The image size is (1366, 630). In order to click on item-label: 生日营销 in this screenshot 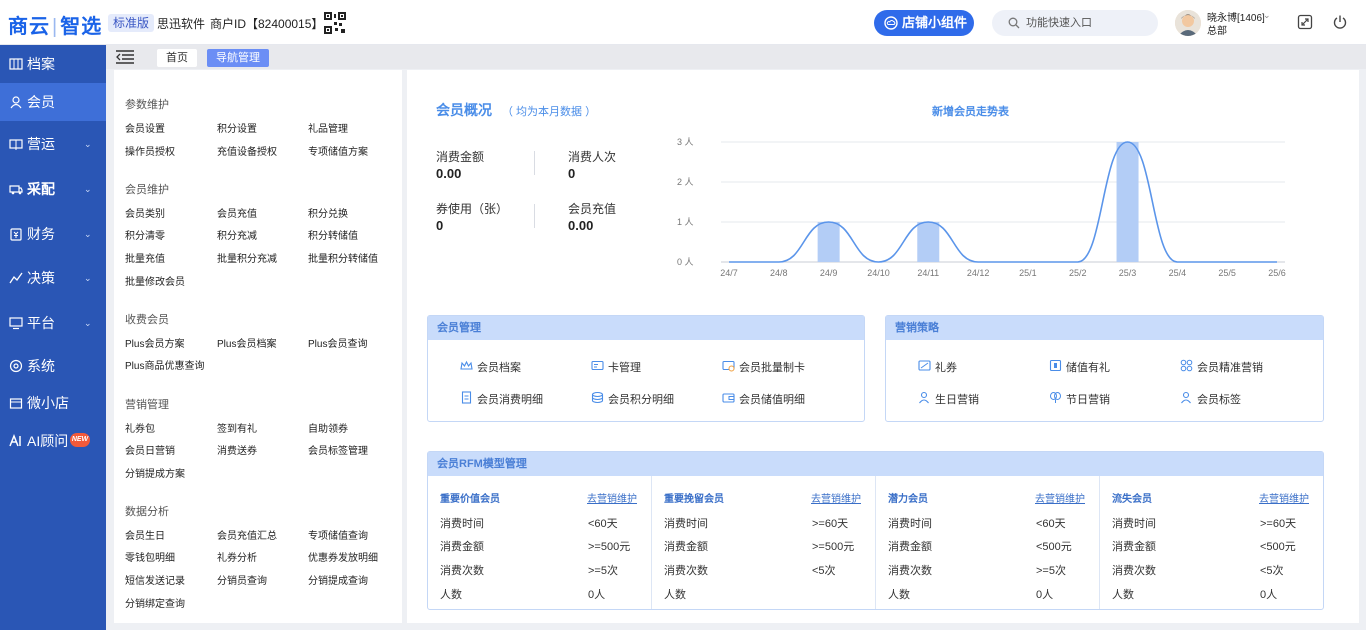, I will do `click(957, 400)`.